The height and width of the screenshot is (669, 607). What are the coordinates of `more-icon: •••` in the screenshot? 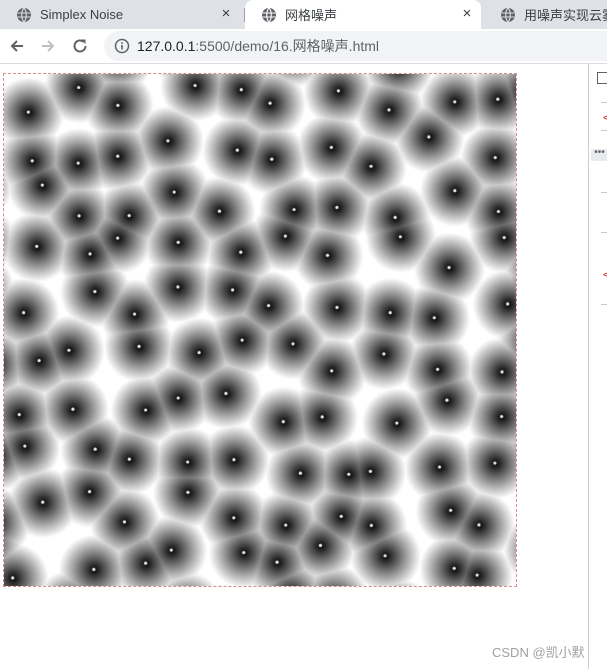 It's located at (599, 154).